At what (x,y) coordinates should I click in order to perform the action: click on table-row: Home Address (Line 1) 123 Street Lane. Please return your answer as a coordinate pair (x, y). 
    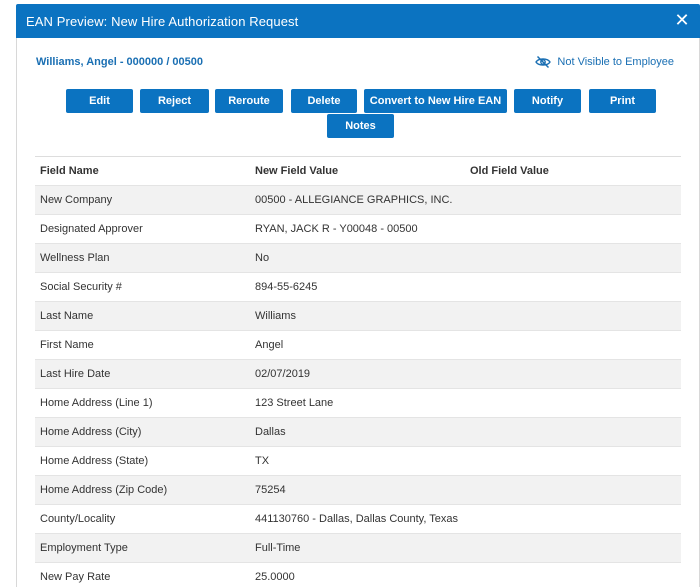
    Looking at the image, I should click on (358, 403).